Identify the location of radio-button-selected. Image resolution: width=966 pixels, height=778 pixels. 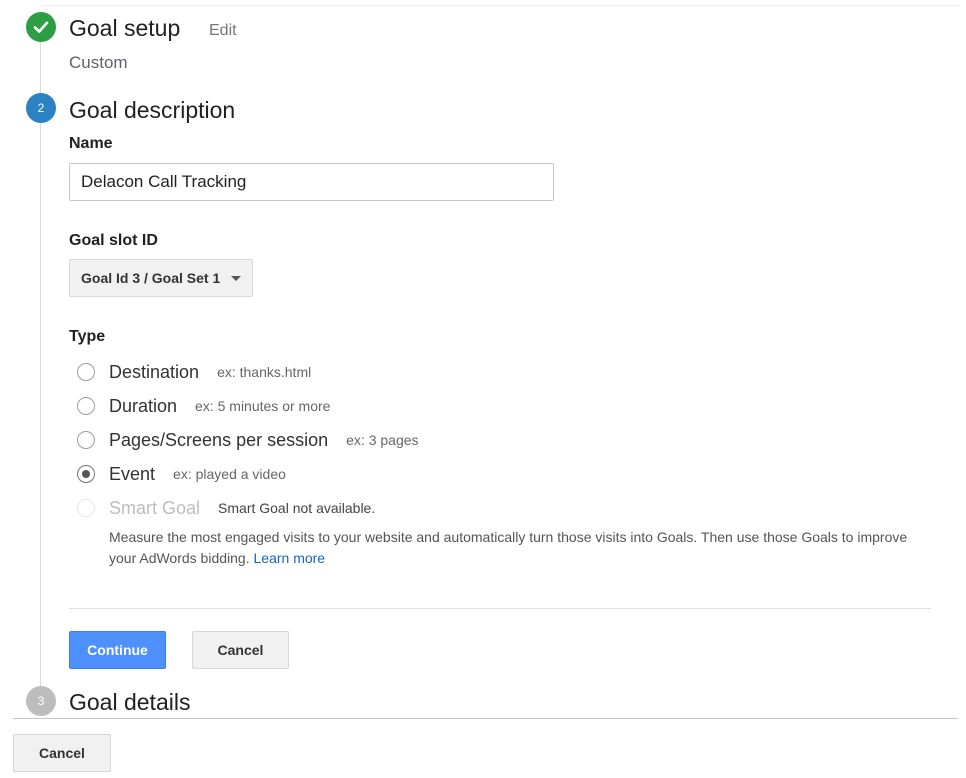
(86, 474).